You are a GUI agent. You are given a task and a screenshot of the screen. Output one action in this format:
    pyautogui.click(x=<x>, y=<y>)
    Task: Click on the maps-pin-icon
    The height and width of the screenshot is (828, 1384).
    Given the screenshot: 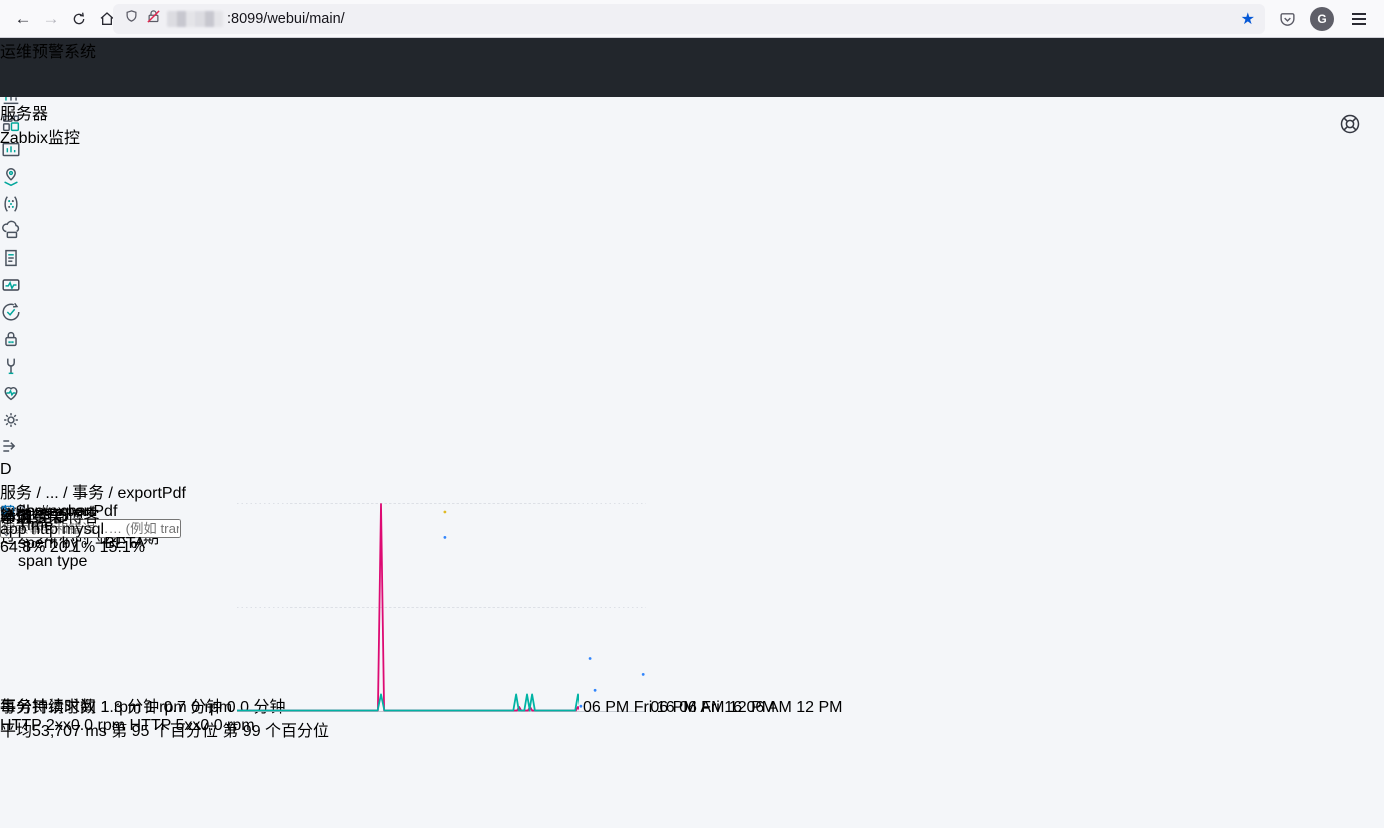 What is the action you would take?
    pyautogui.click(x=692, y=179)
    